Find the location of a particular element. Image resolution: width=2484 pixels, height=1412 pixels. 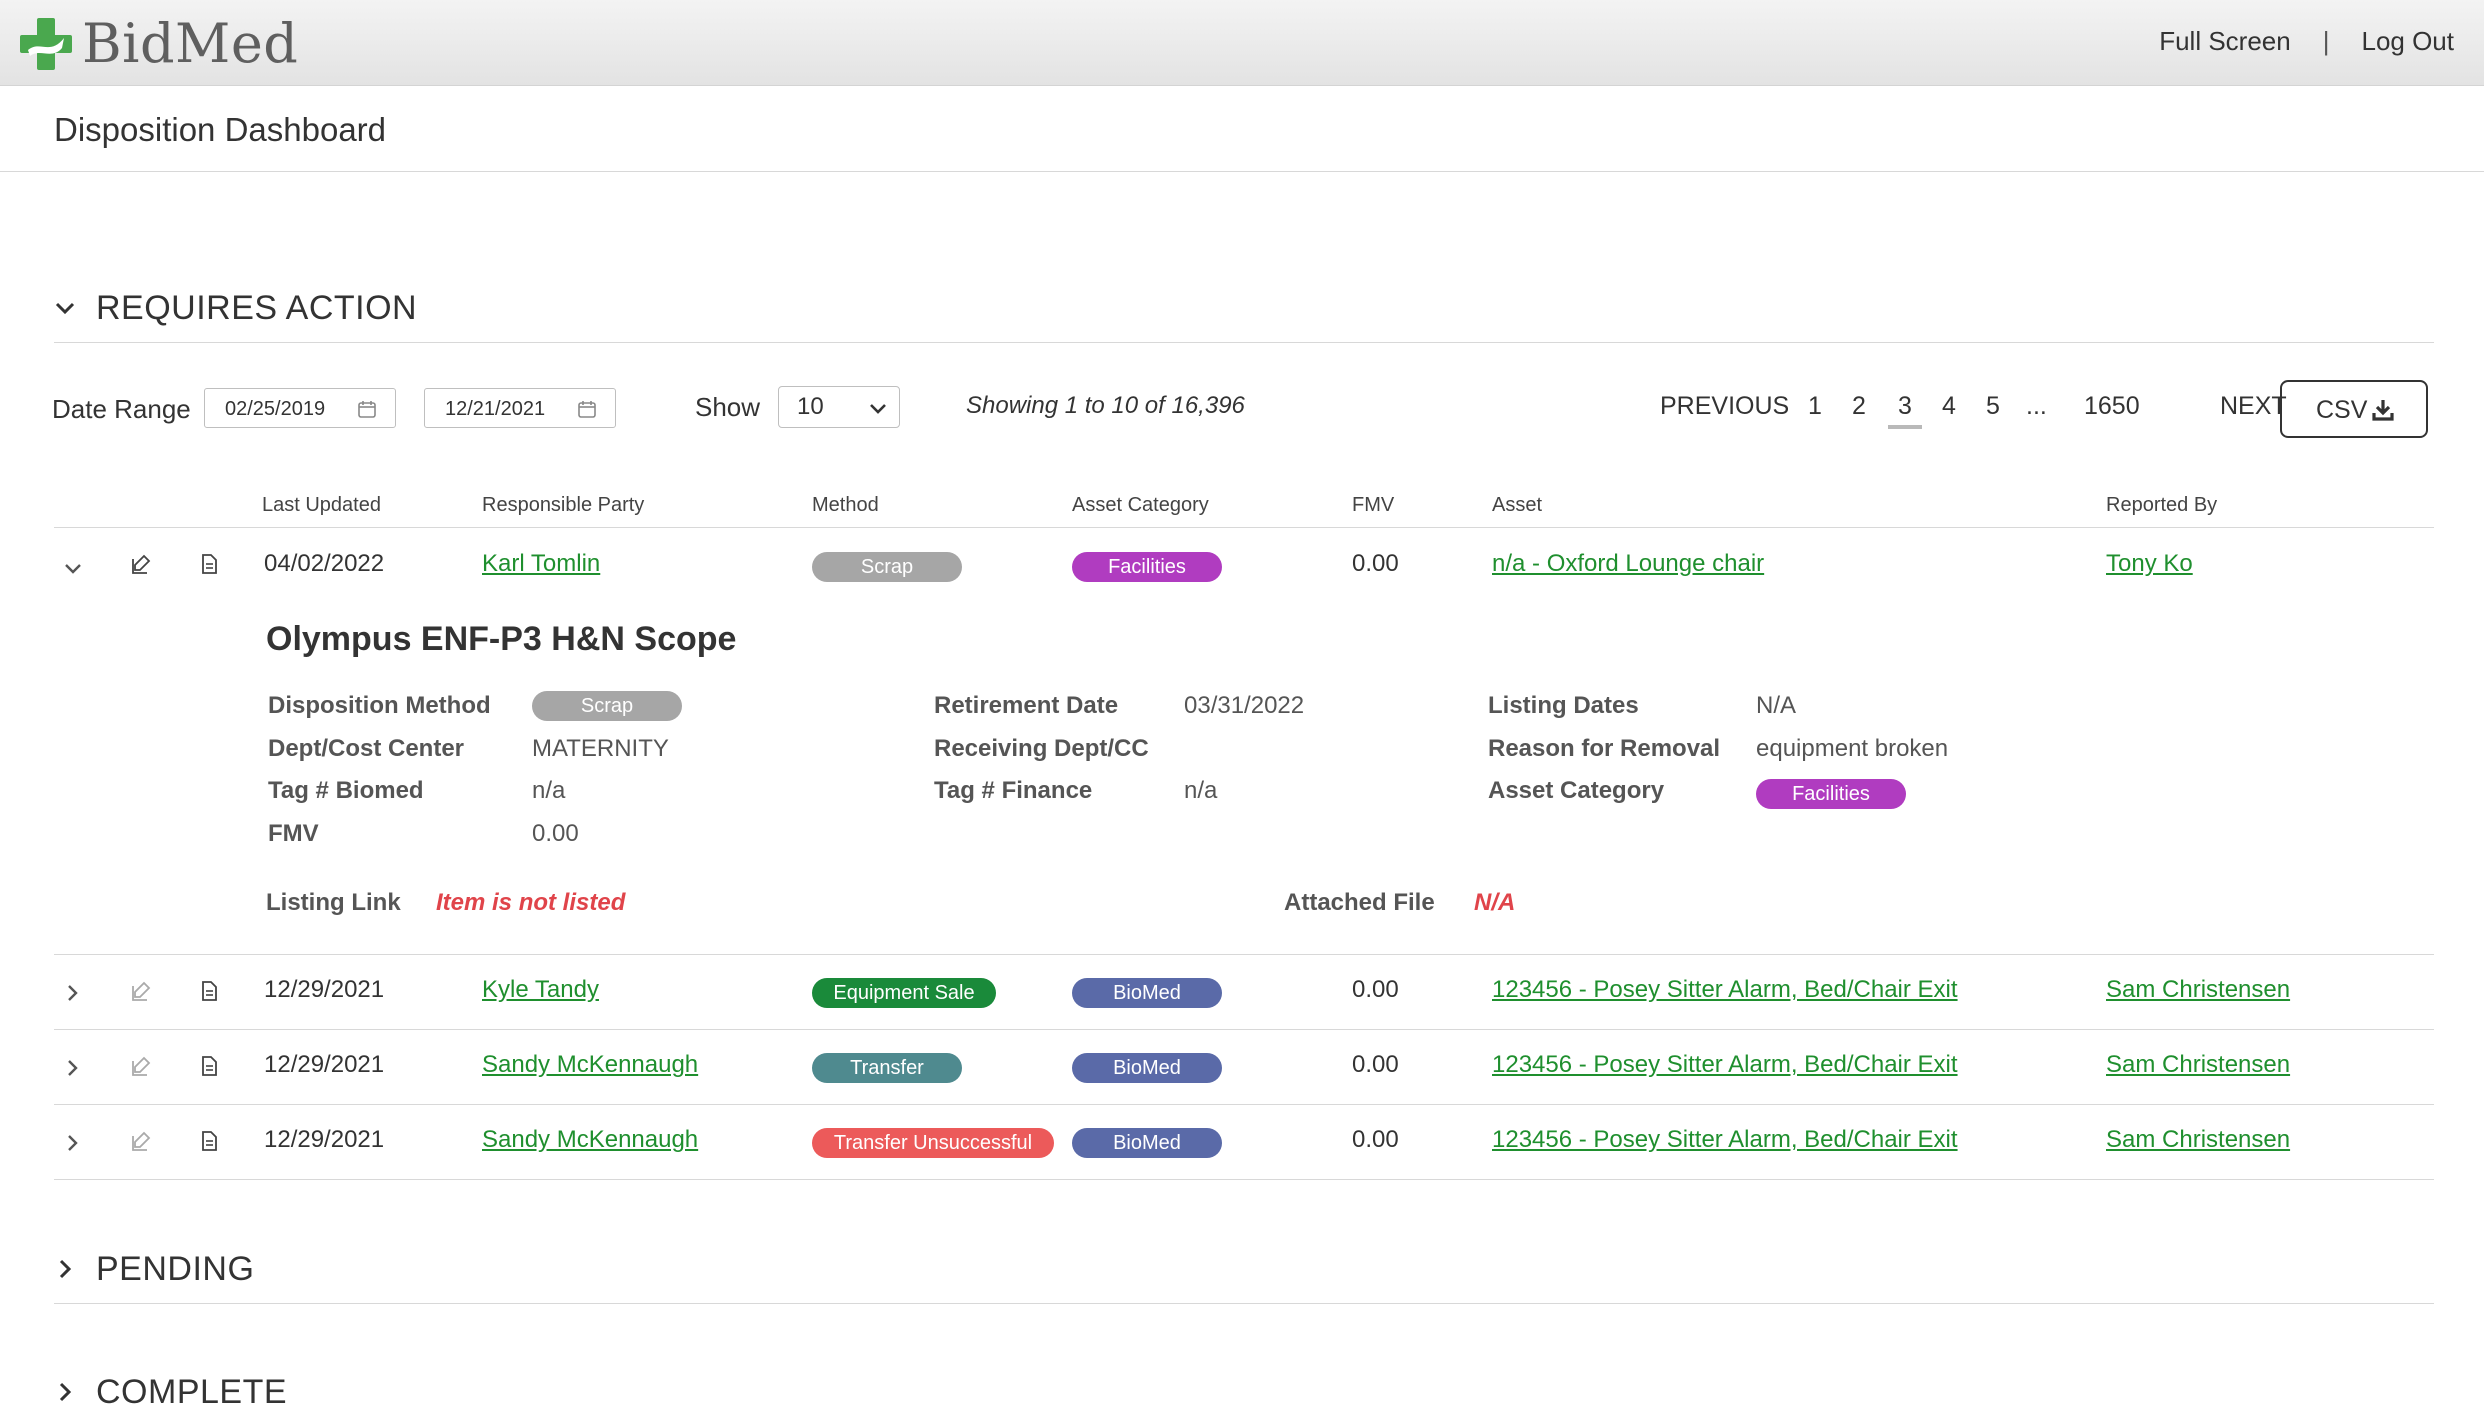

show-label: Show is located at coordinates (728, 407).